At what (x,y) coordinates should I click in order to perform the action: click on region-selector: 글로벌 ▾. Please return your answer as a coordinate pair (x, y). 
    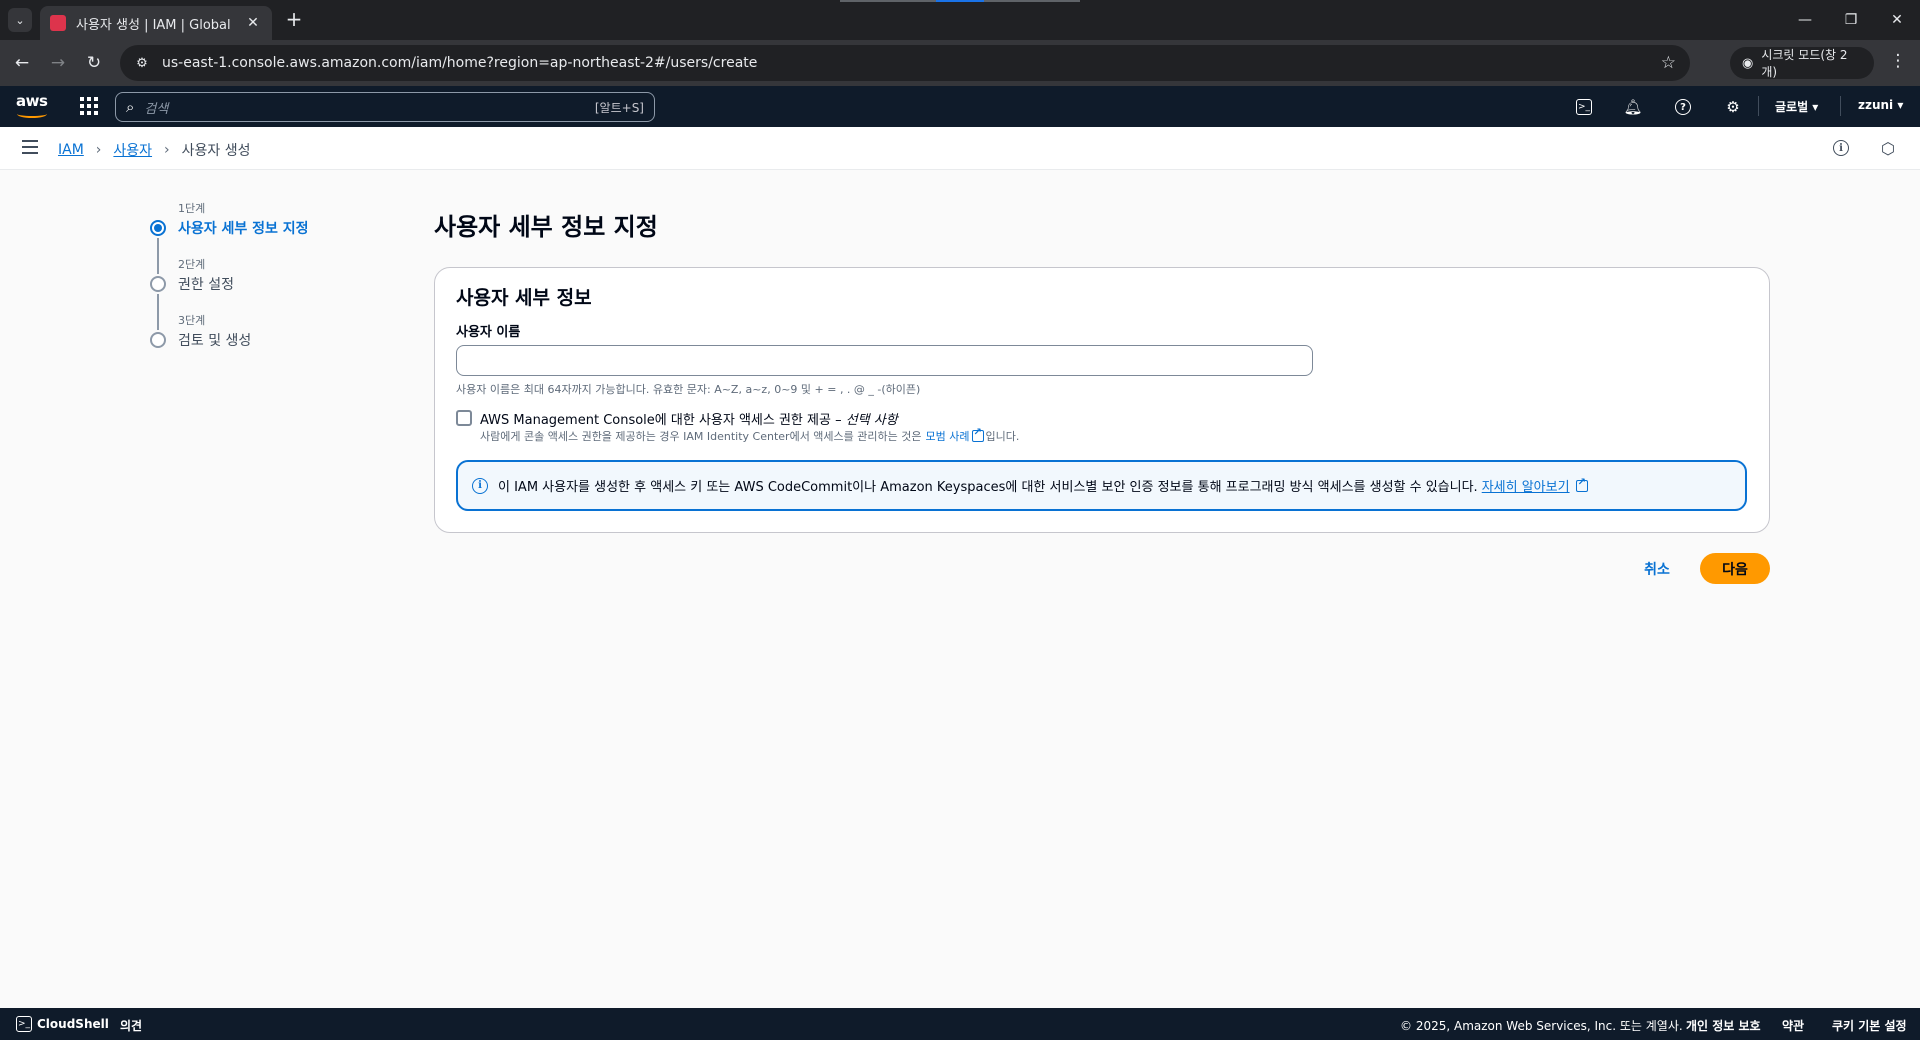
    Looking at the image, I should click on (1796, 106).